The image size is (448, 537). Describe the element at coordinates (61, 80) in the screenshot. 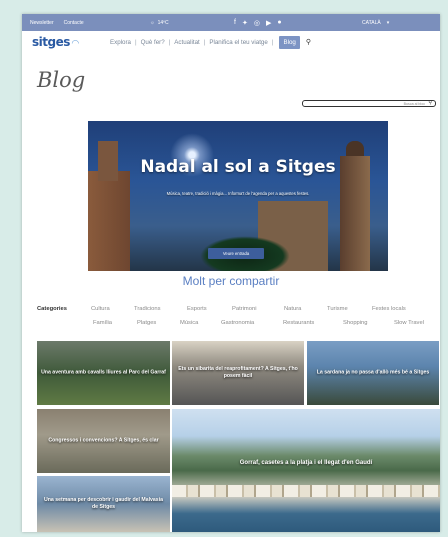

I see `page-title: Blog` at that location.